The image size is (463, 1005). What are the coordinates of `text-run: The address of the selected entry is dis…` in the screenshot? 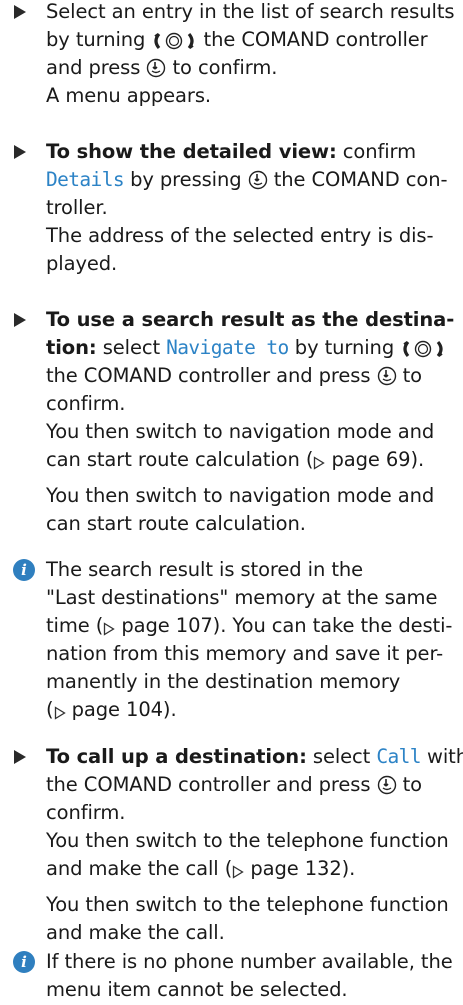 It's located at (240, 235).